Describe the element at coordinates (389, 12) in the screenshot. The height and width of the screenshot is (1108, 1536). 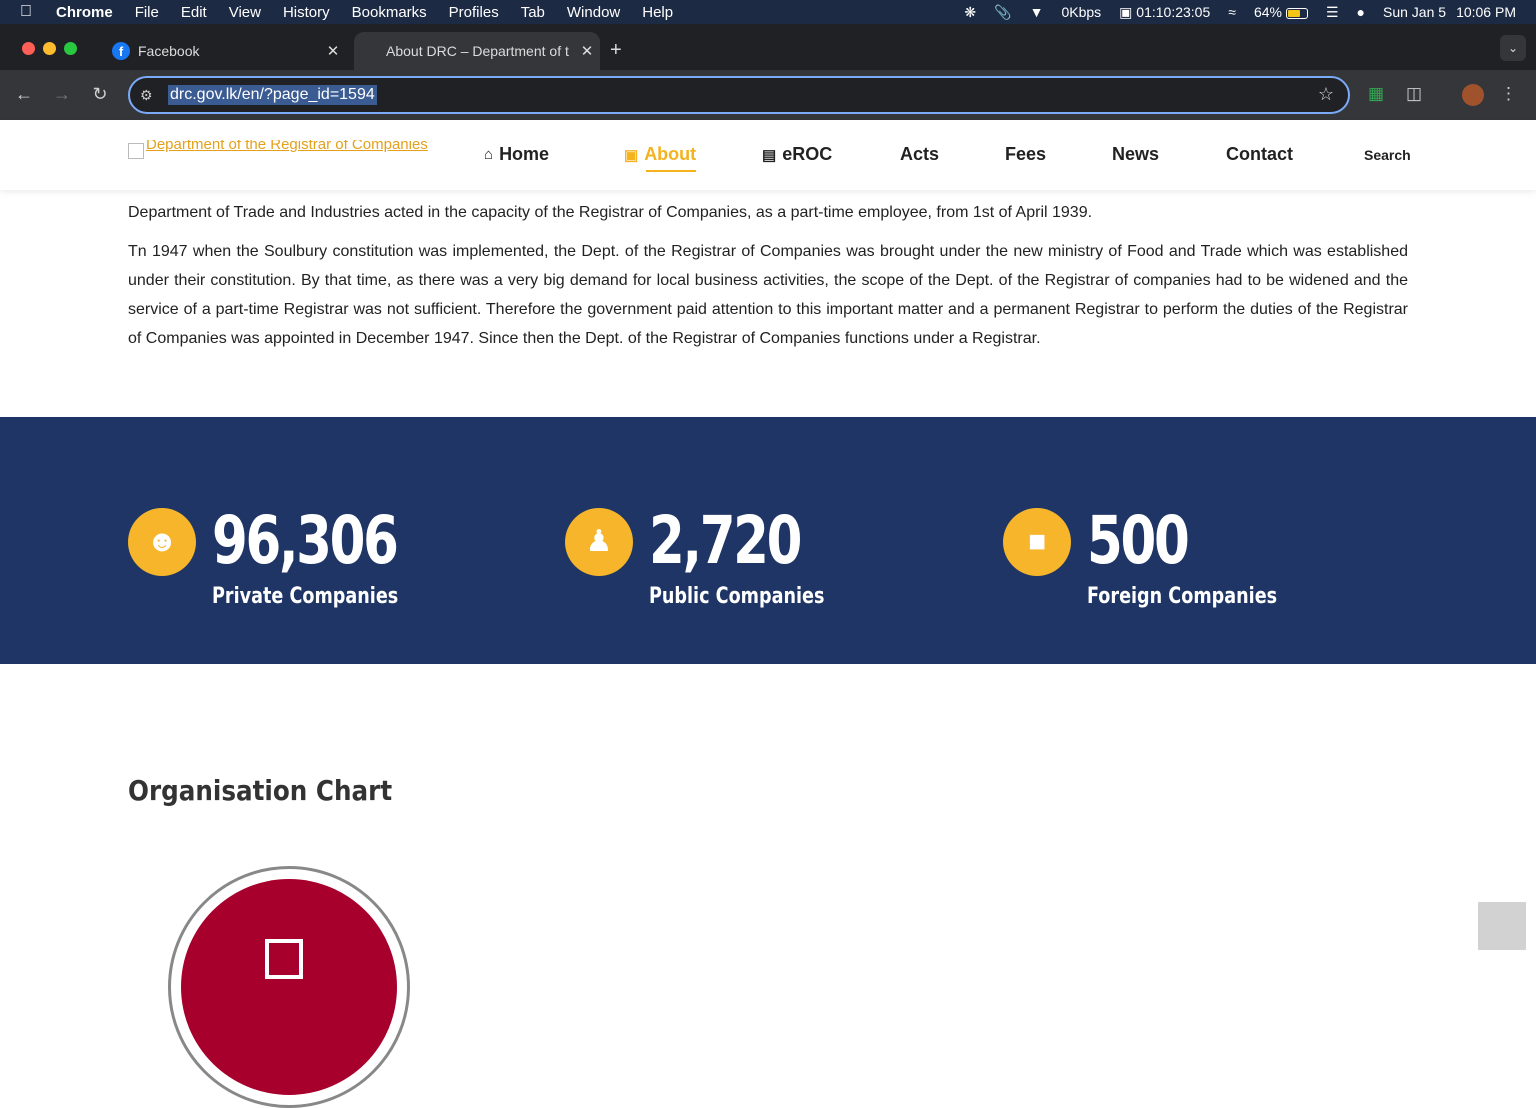
I see `menu-bookmarks: Bookmarks` at that location.